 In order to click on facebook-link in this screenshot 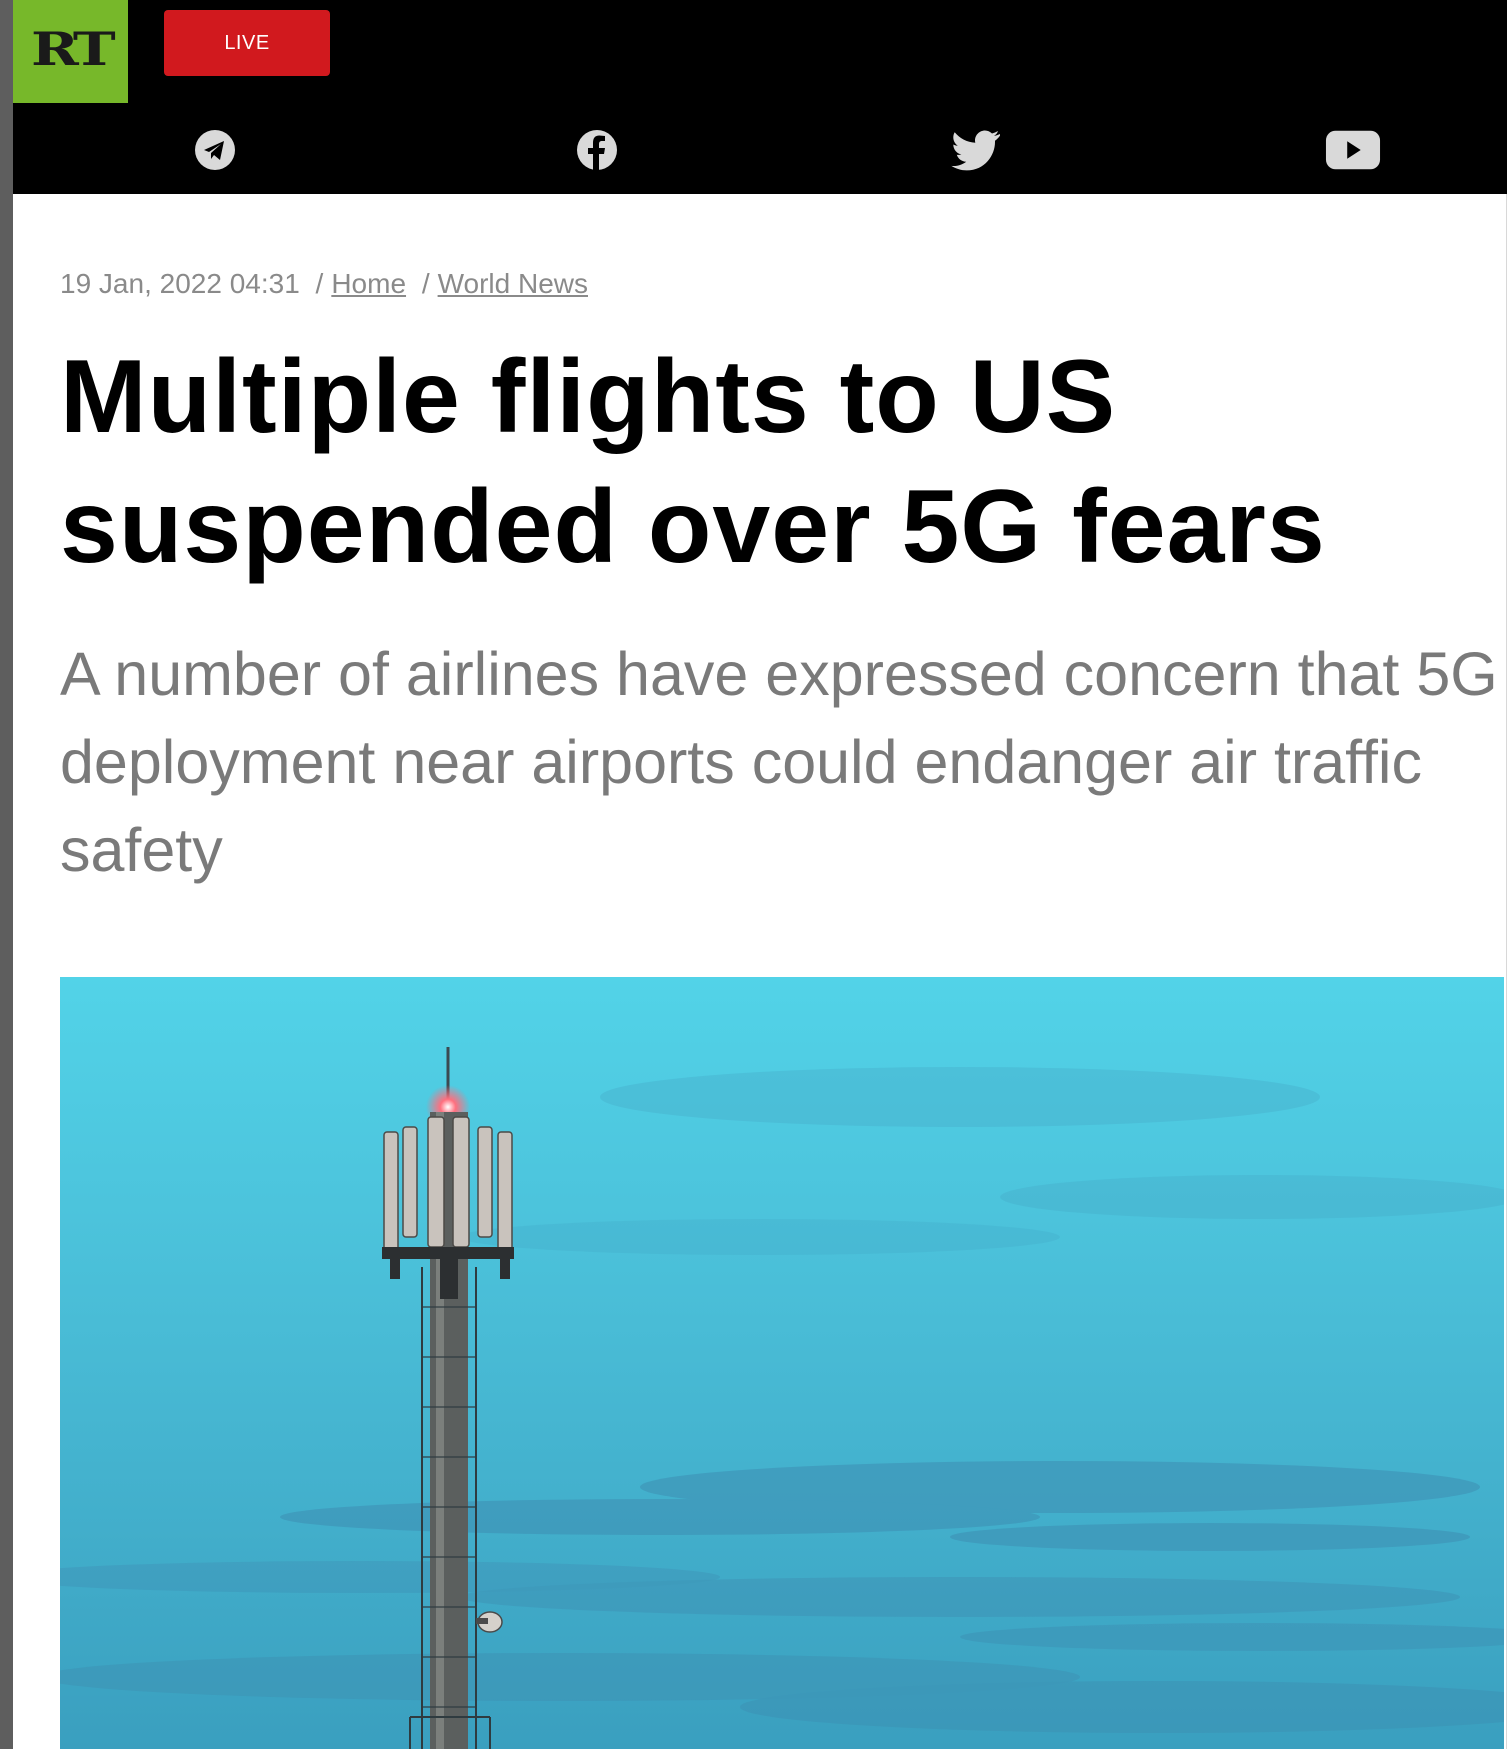, I will do `click(597, 150)`.